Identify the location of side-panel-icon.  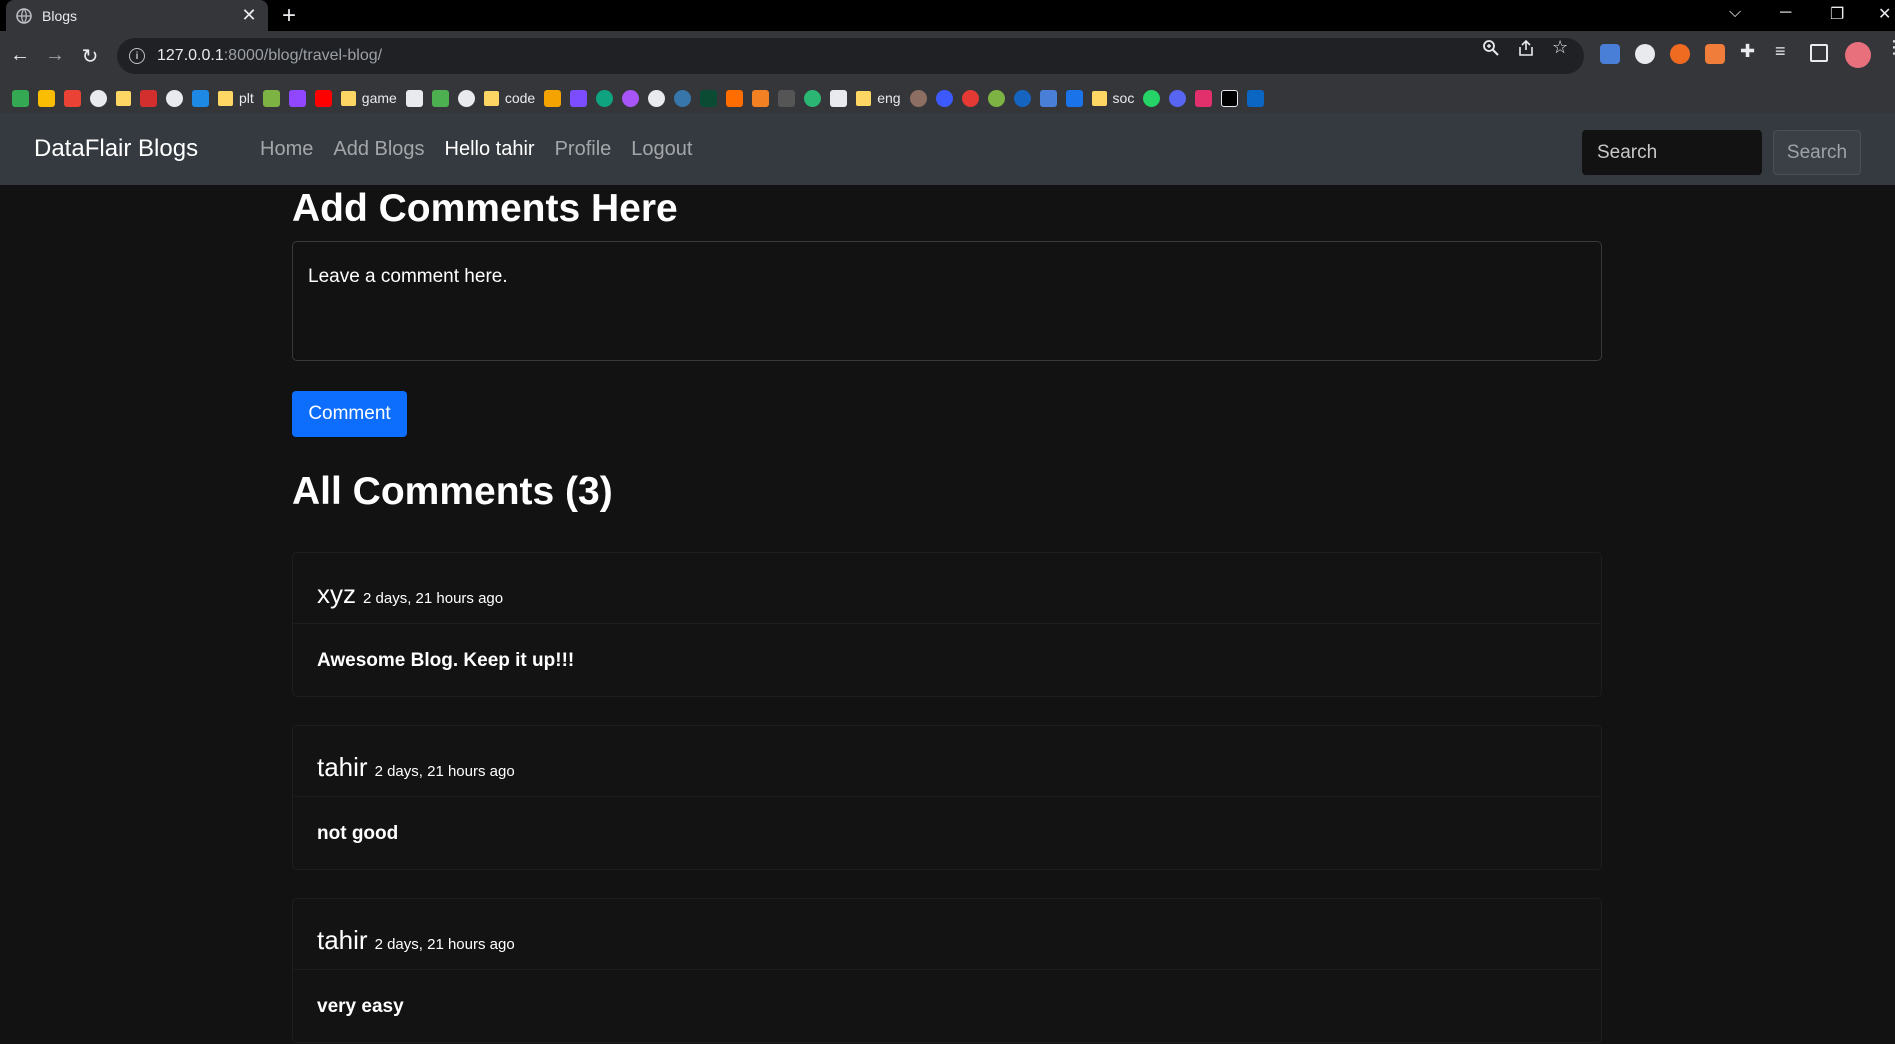
(1819, 53).